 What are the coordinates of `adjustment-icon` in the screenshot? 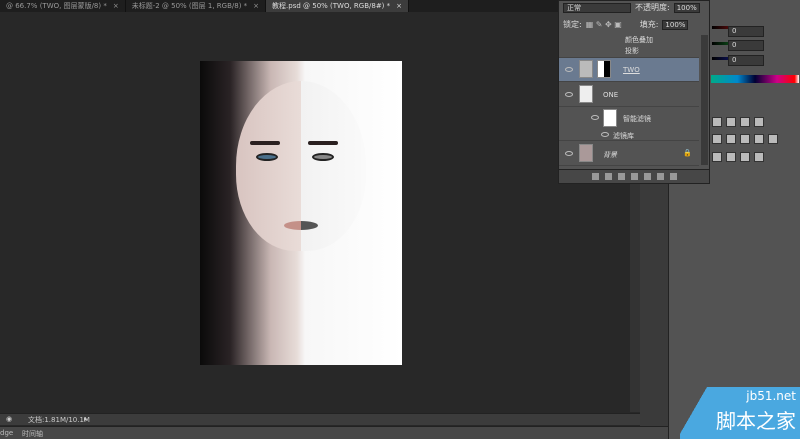 It's located at (634, 176).